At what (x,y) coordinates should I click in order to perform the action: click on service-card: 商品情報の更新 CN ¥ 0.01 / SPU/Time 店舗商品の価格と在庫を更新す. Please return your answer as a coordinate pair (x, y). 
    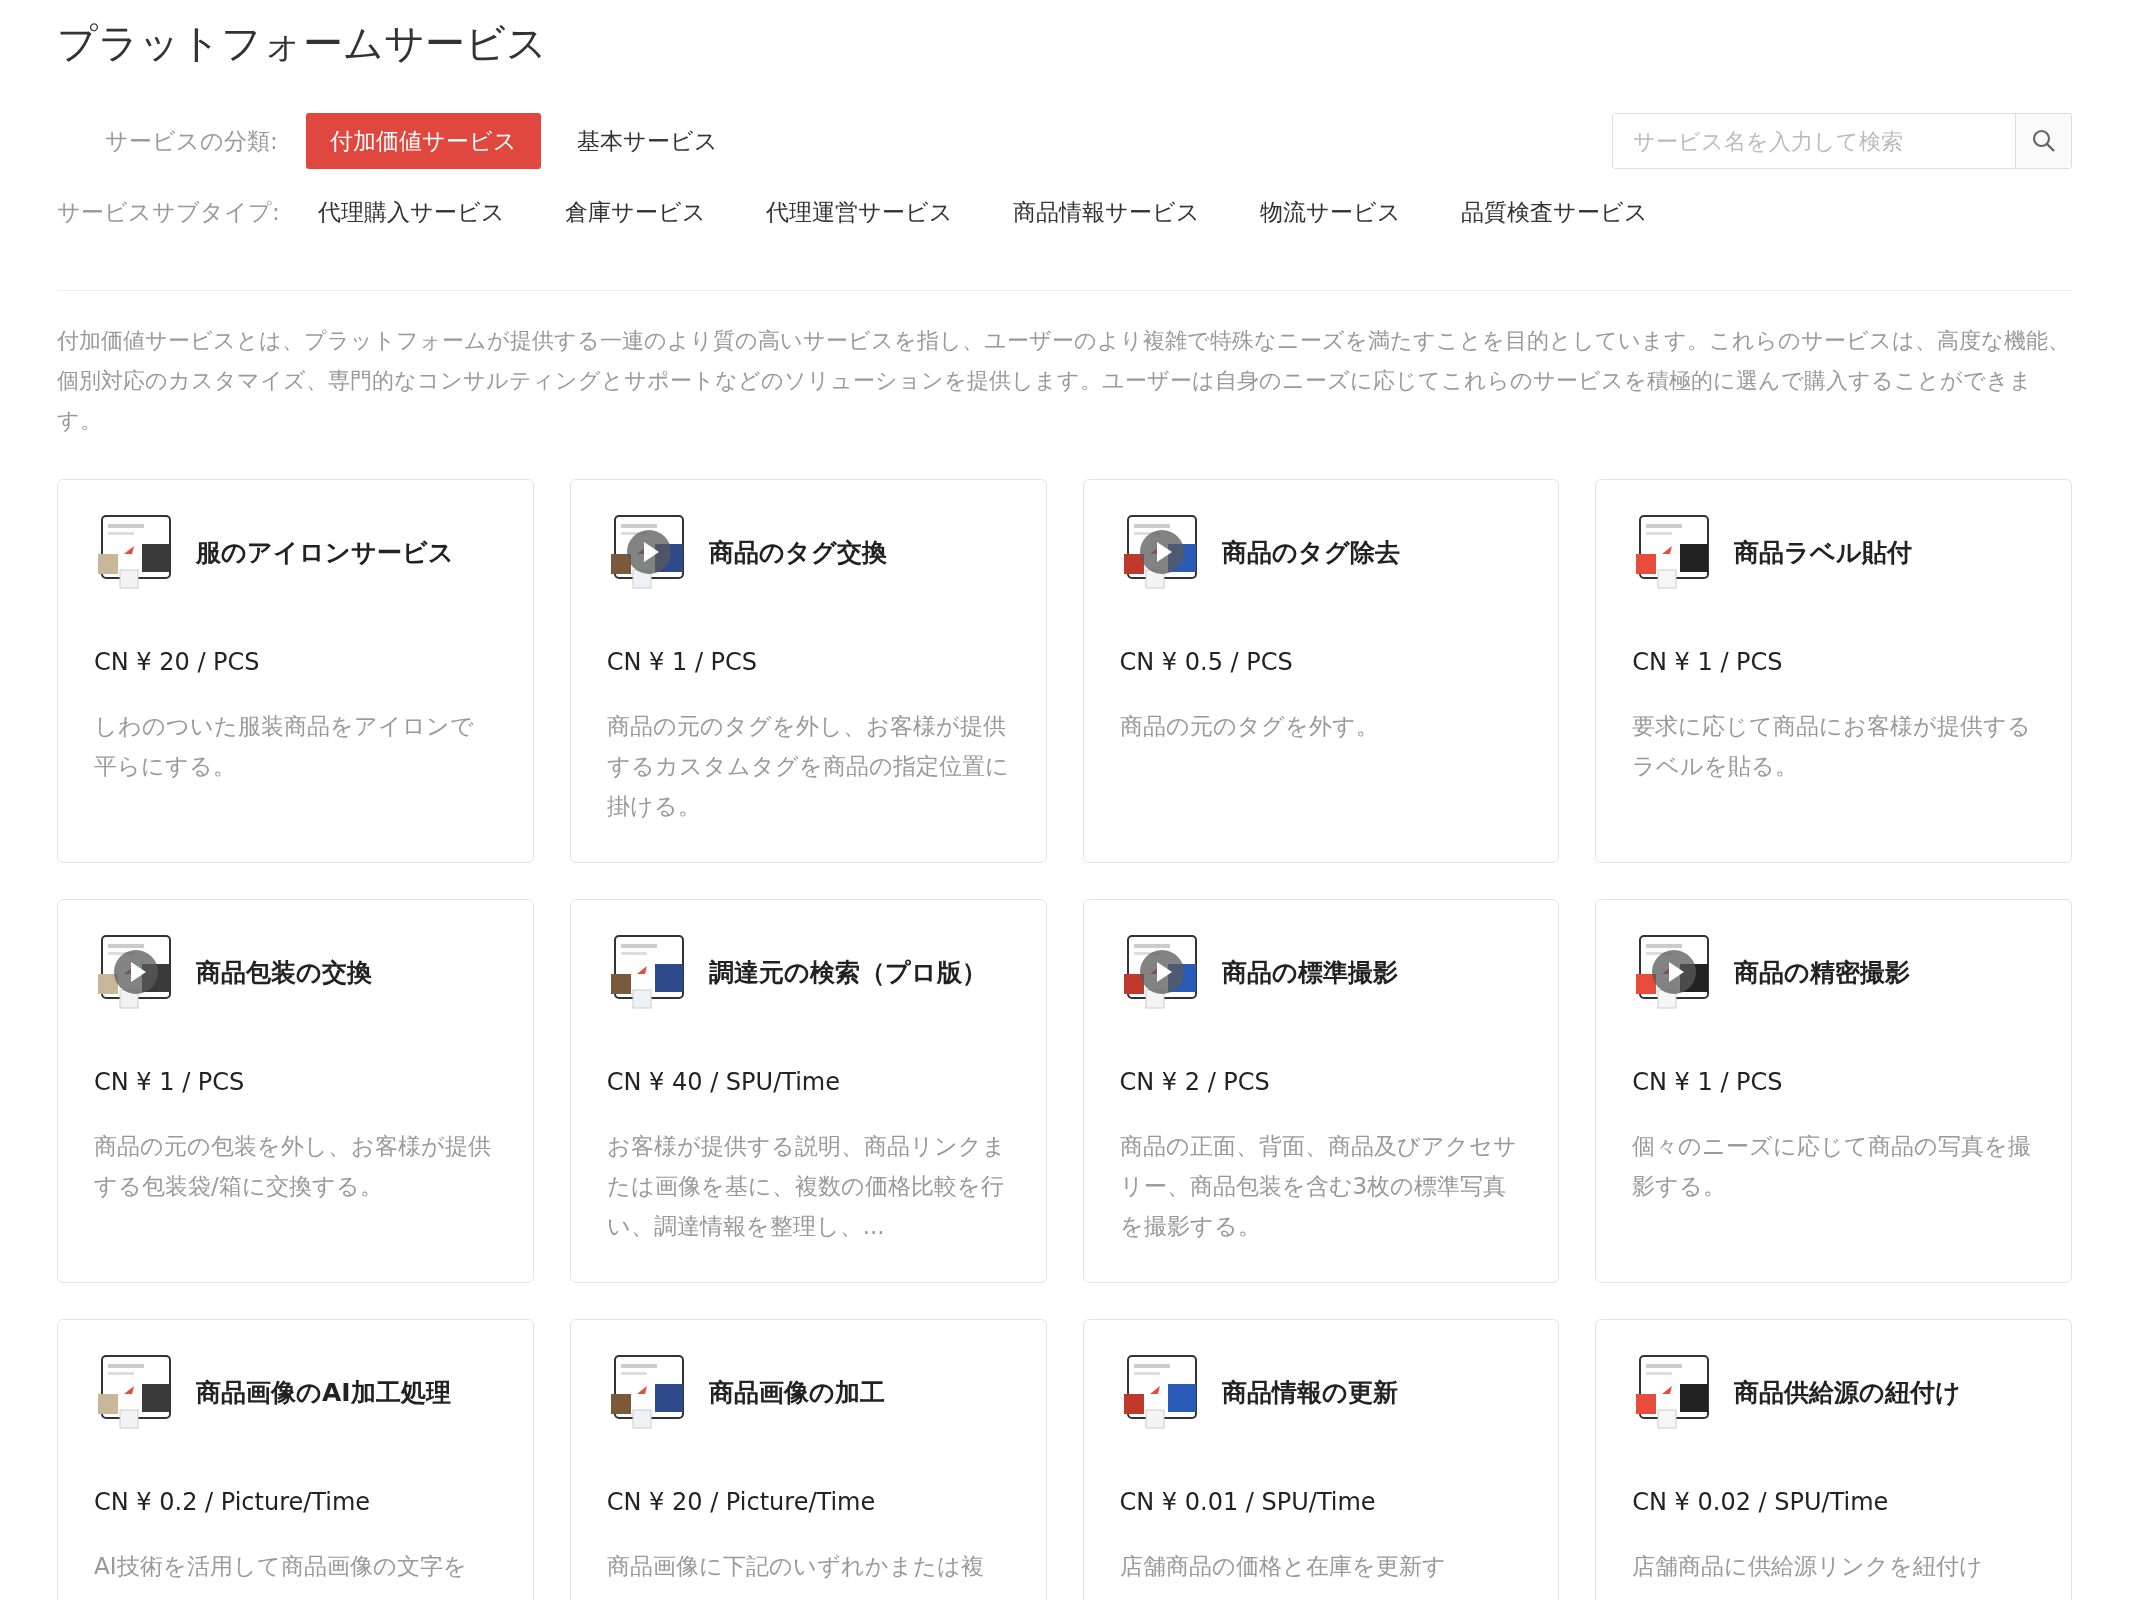
    Looking at the image, I should click on (1321, 1459).